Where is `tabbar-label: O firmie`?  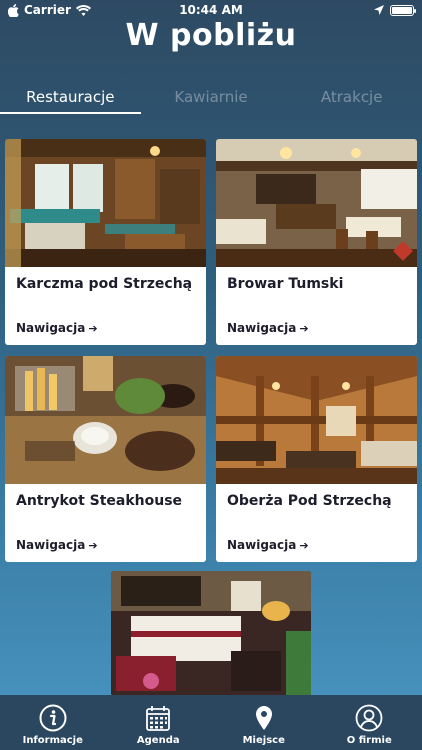
tabbar-label: O firmie is located at coordinates (369, 740).